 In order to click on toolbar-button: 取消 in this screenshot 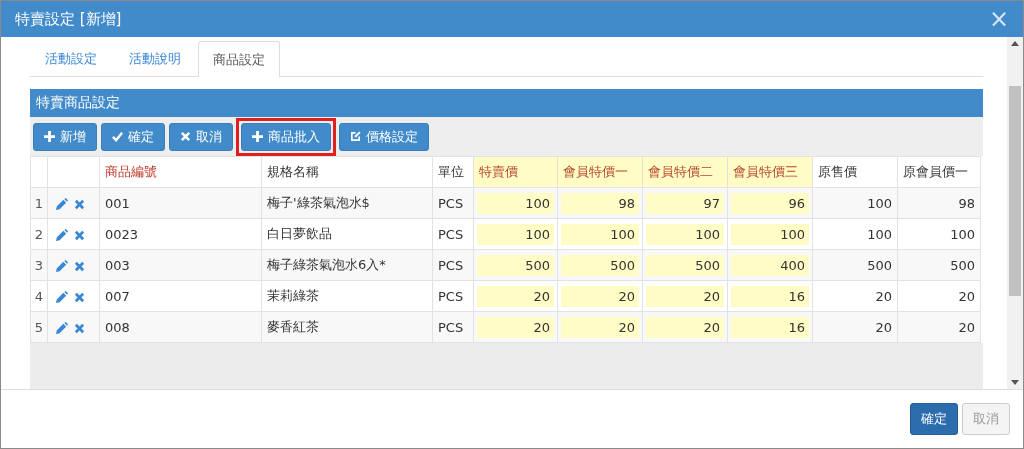, I will do `click(201, 136)`.